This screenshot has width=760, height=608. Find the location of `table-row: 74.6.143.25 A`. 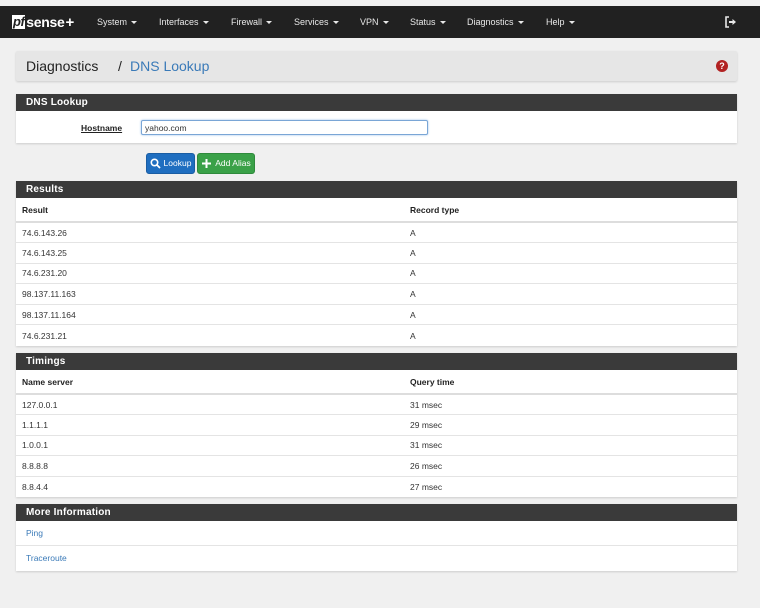

table-row: 74.6.143.25 A is located at coordinates (376, 253).